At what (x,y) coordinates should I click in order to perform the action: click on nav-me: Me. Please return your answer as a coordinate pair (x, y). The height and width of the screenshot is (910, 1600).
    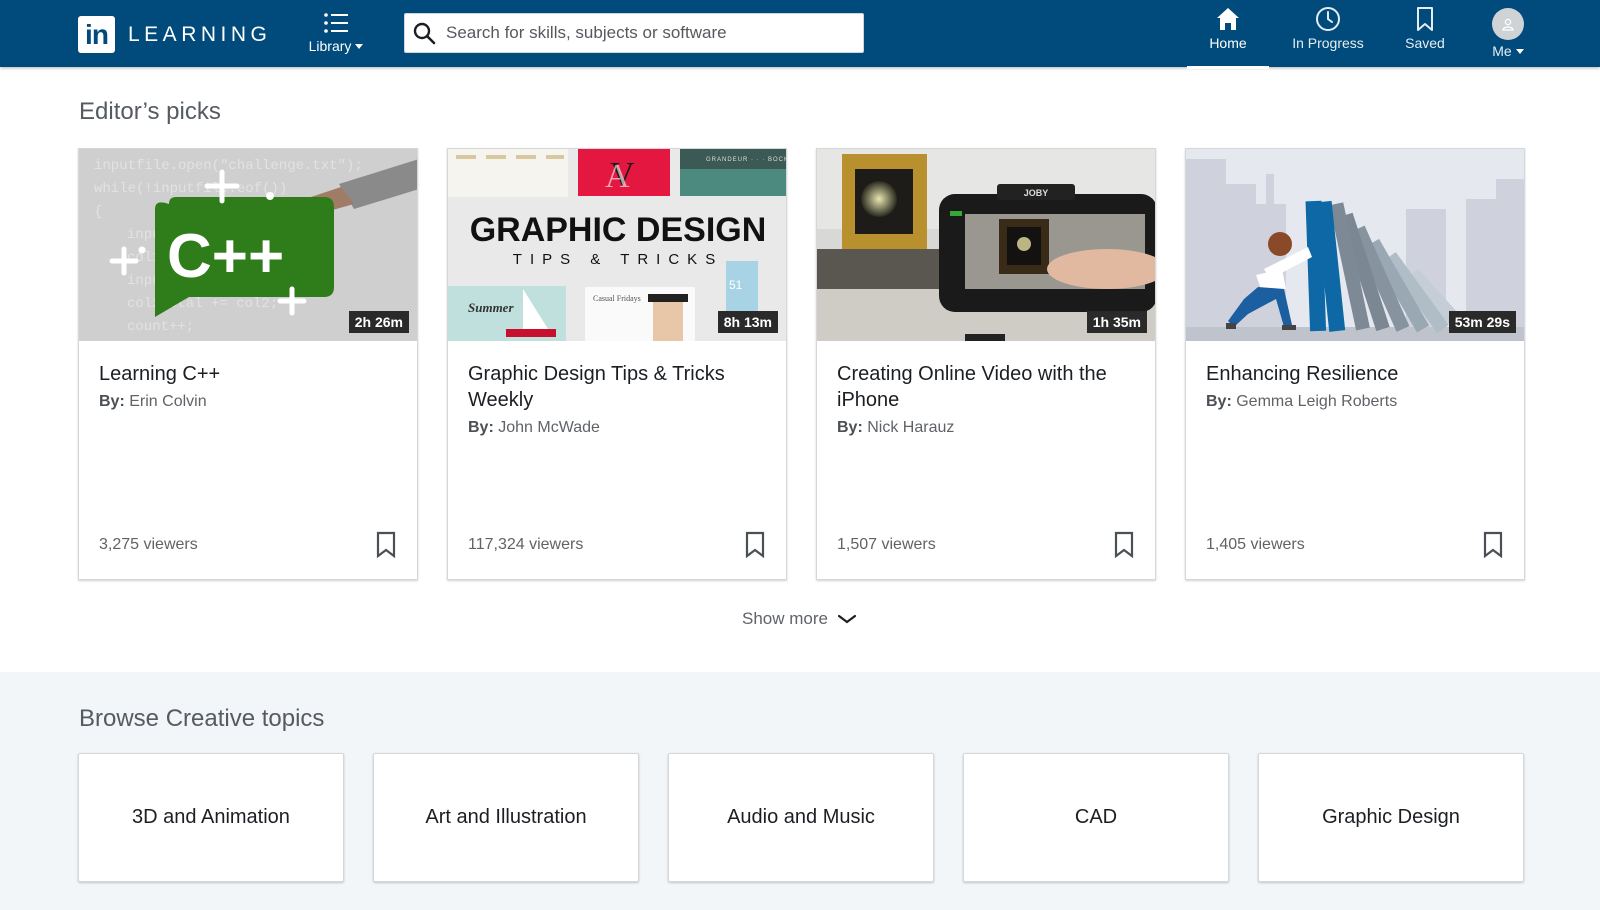
    Looking at the image, I should click on (1508, 37).